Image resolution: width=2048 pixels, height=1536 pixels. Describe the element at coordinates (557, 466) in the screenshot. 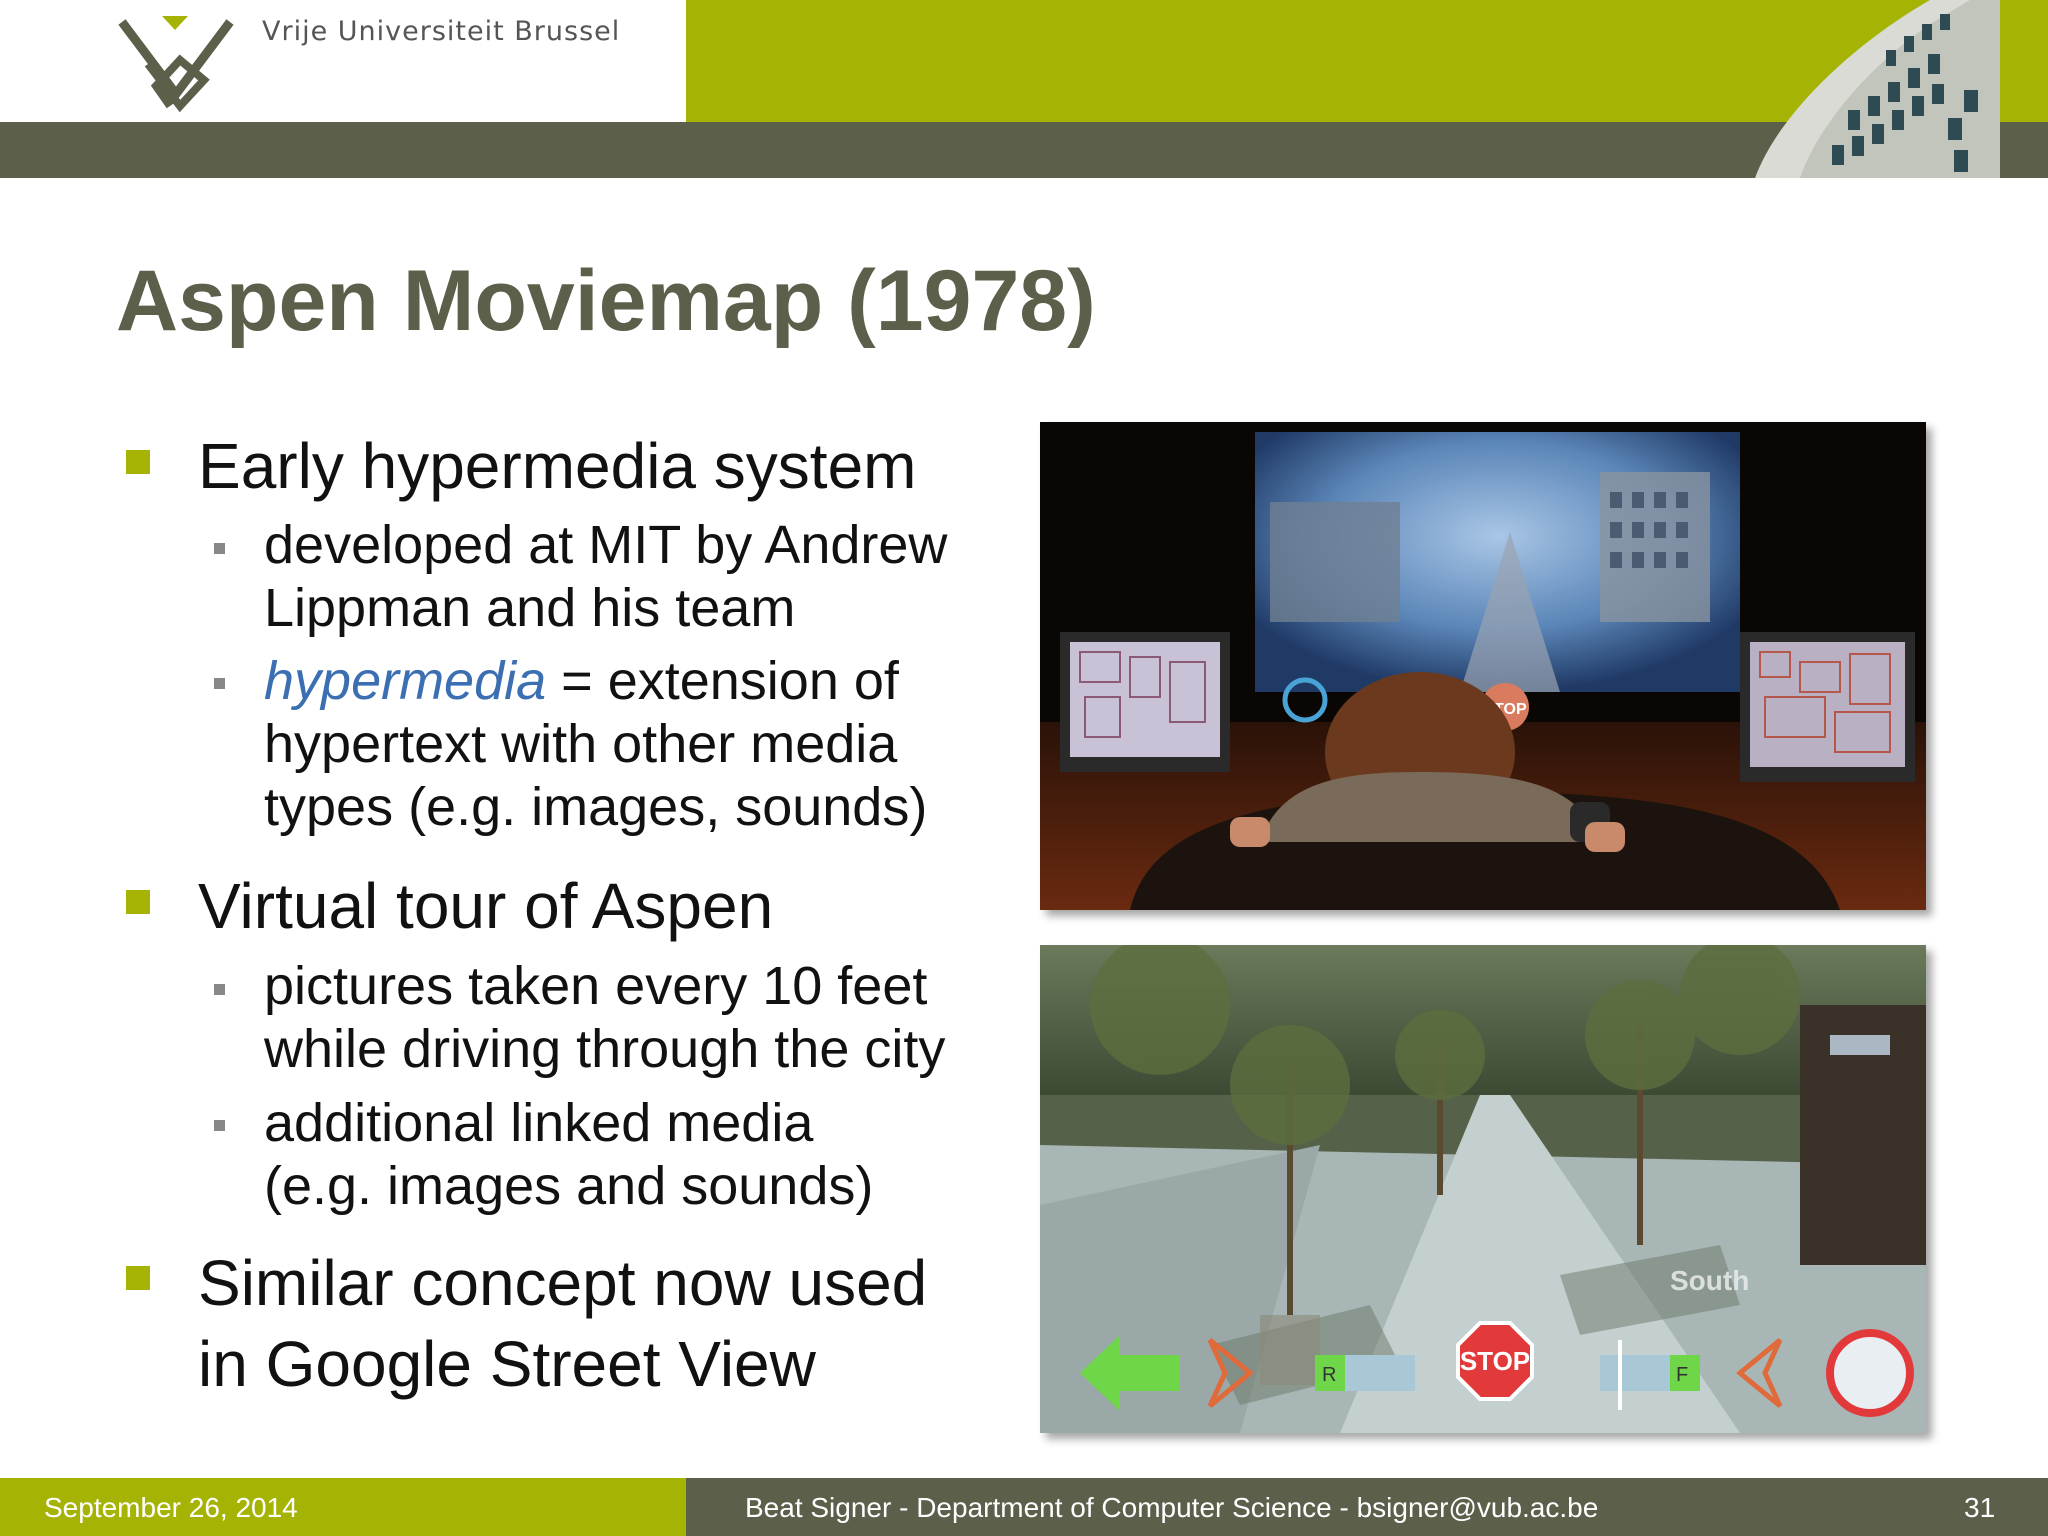

I see `bullet-text: Early hypermedia system` at that location.